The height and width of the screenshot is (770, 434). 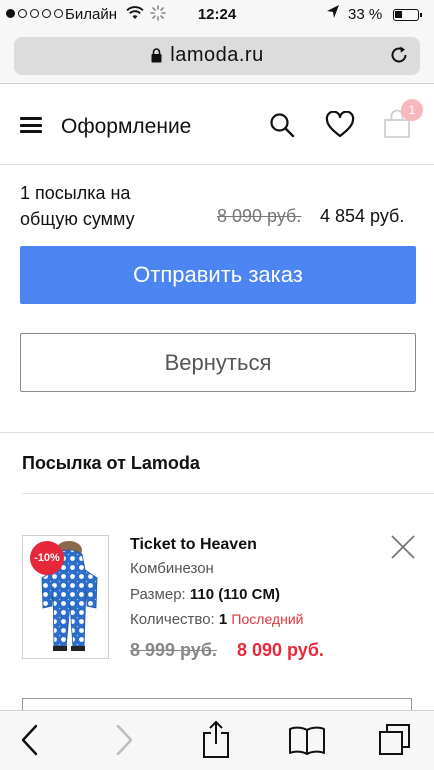 What do you see at coordinates (403, 547) in the screenshot?
I see `close-icon` at bounding box center [403, 547].